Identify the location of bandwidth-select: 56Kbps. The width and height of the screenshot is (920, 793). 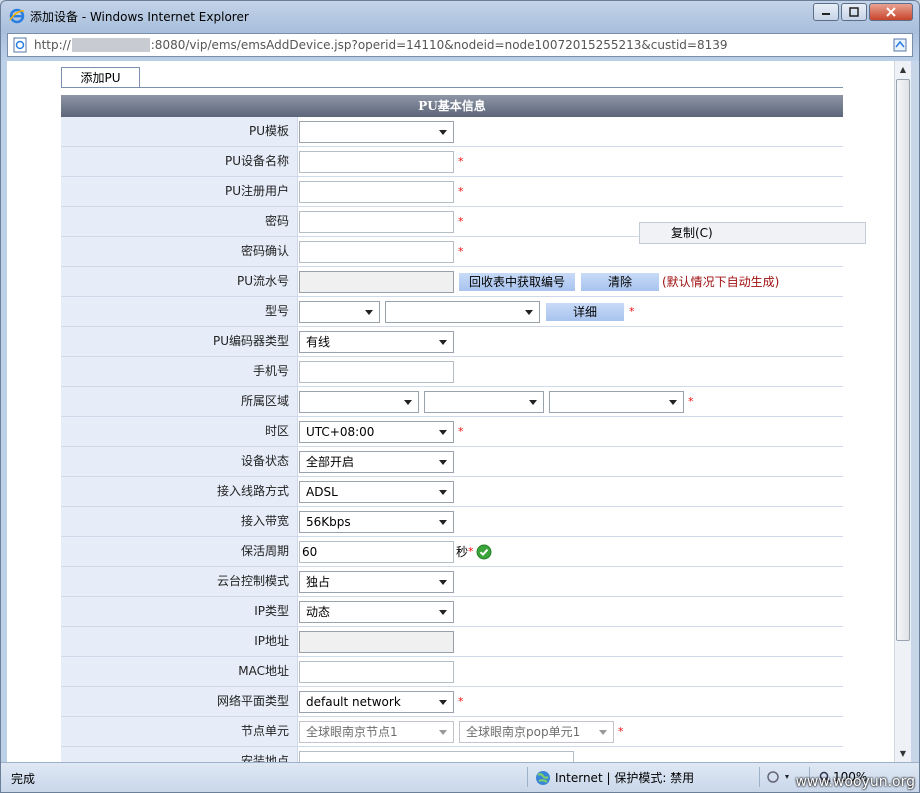
(376, 521).